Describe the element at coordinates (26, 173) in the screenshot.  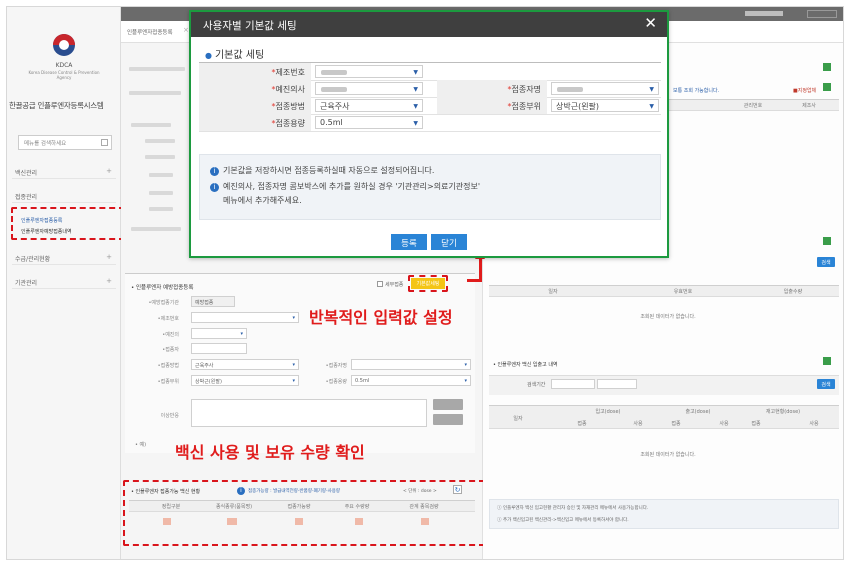
I see `sidebar-item-label: 백신관리` at that location.